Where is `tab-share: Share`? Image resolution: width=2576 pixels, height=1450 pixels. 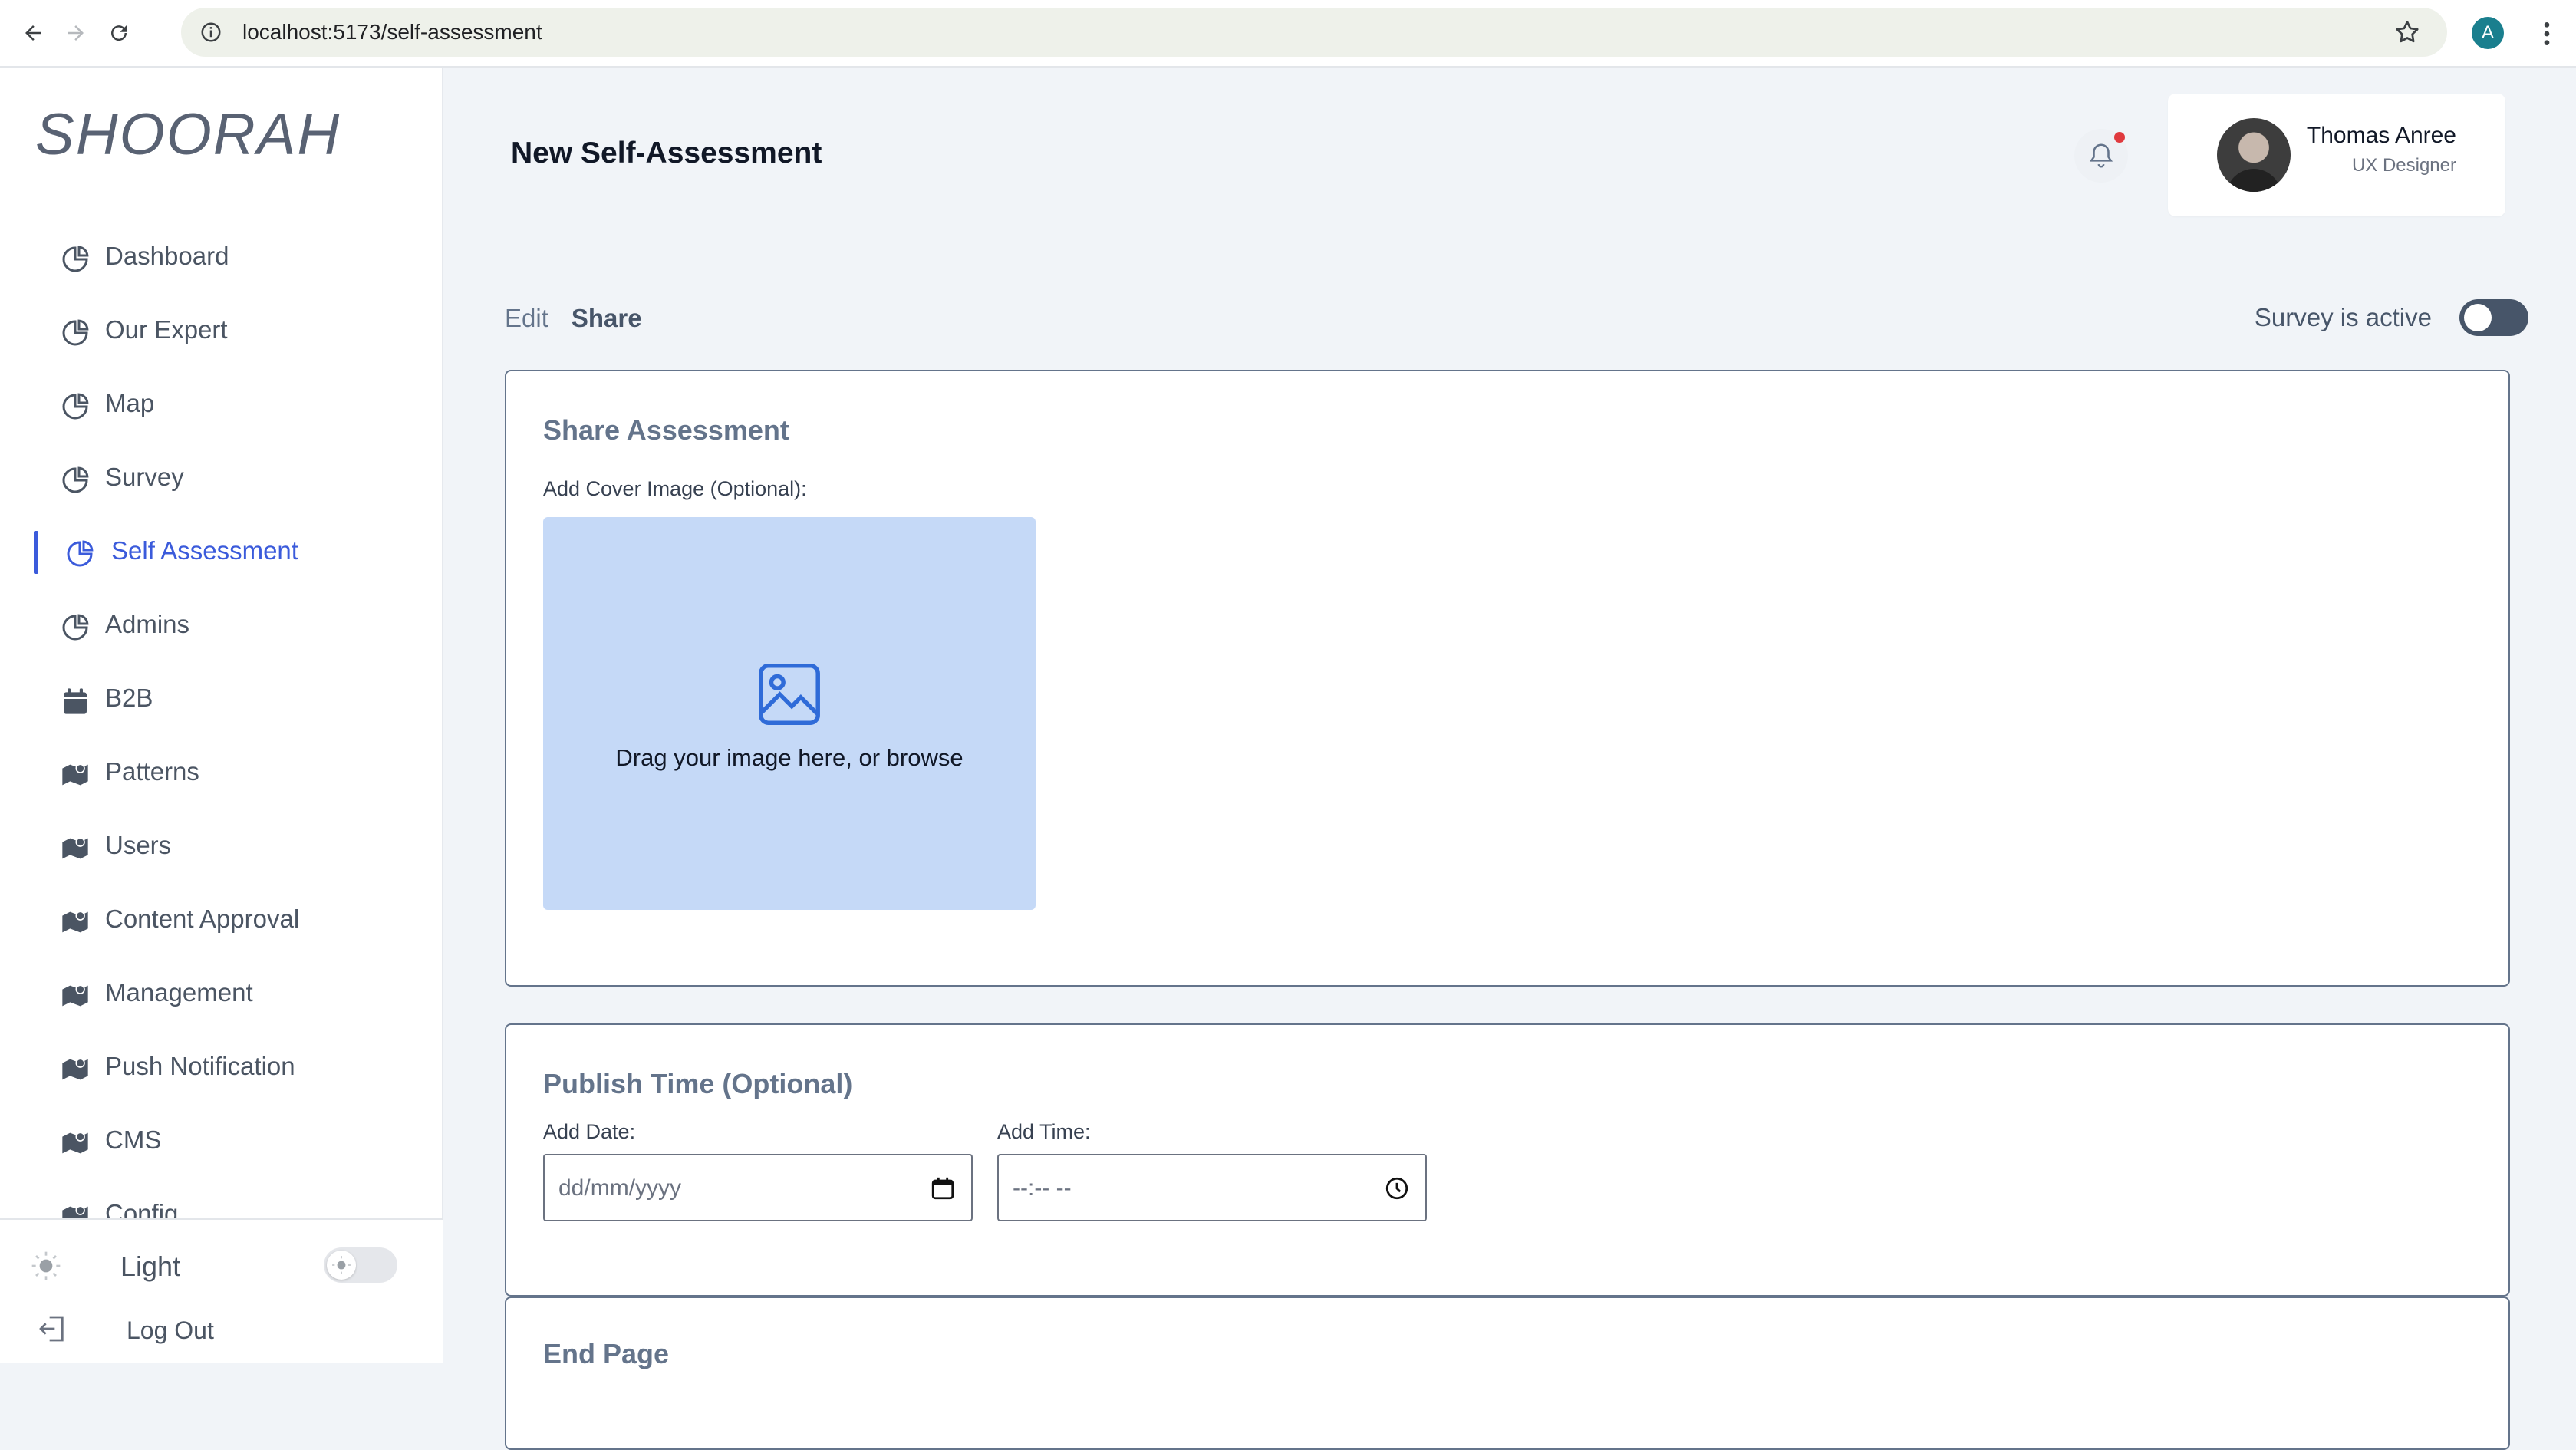 tab-share: Share is located at coordinates (607, 318).